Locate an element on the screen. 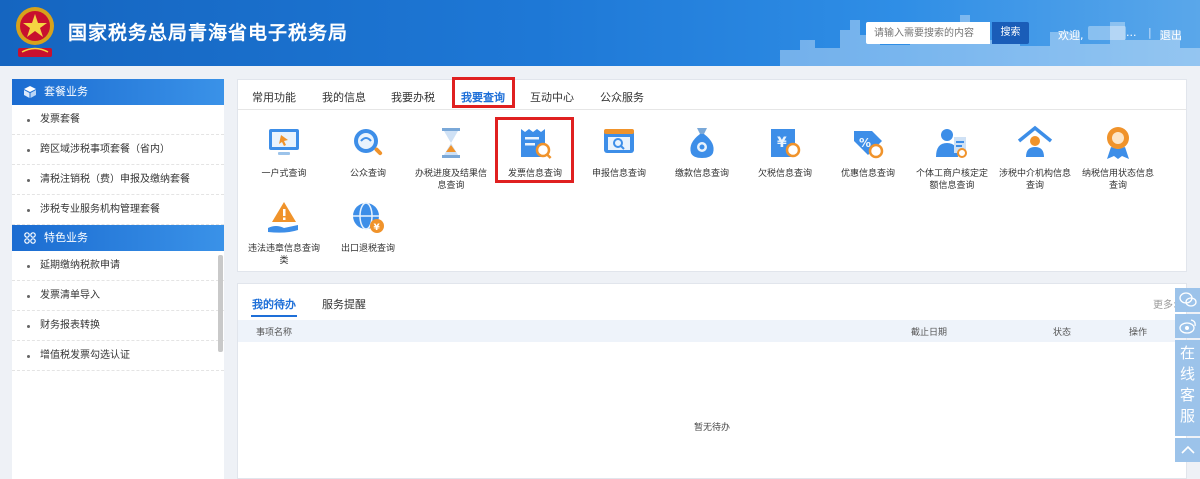  cube-icon is located at coordinates (30, 92).